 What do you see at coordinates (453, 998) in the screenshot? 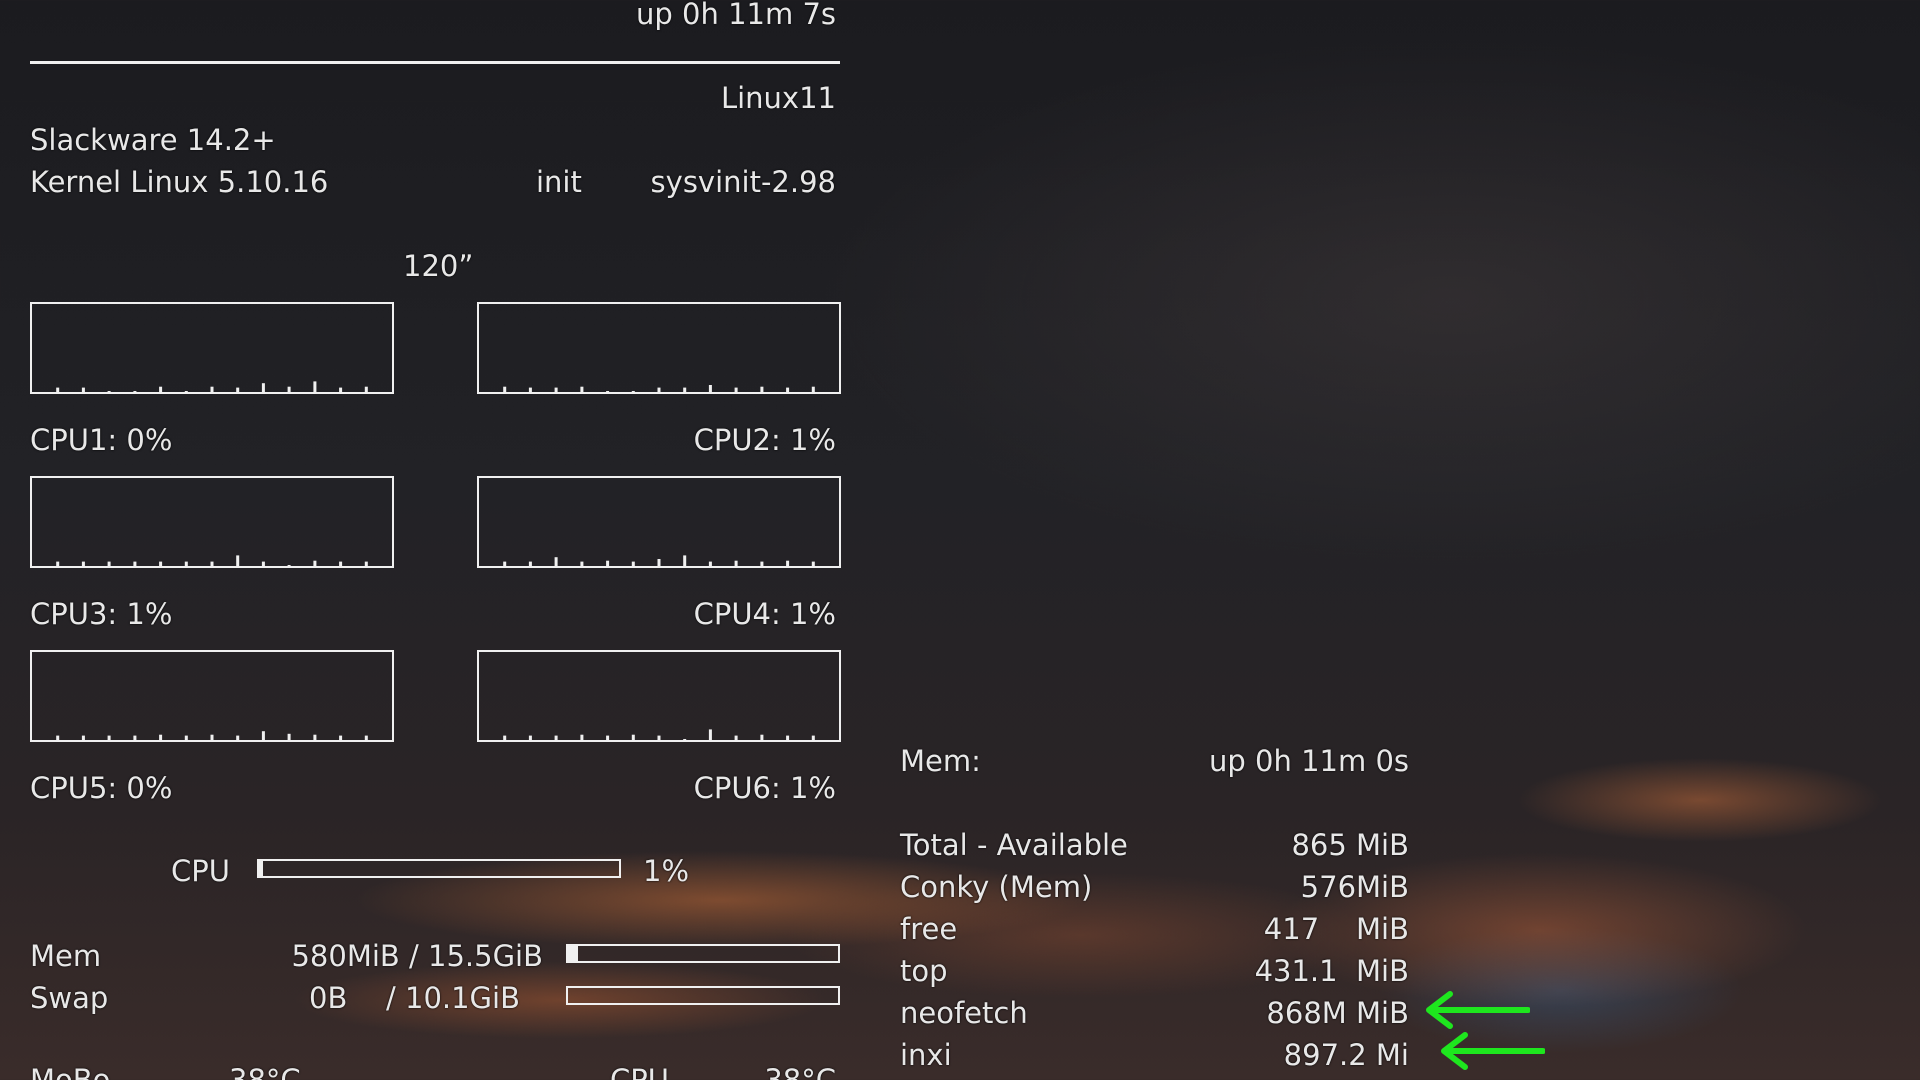
I see `swap-total: / 10.1GiB` at bounding box center [453, 998].